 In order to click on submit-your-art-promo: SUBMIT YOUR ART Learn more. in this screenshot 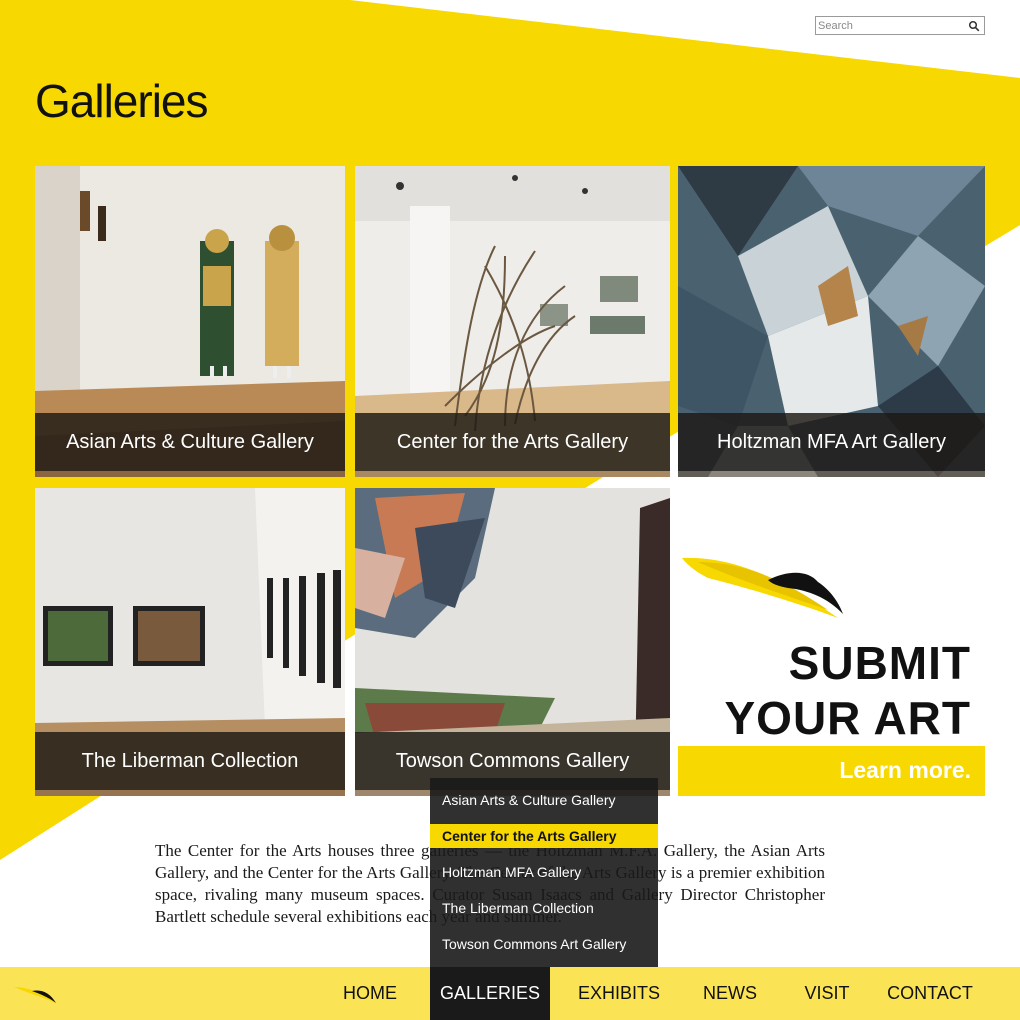, I will do `click(831, 672)`.